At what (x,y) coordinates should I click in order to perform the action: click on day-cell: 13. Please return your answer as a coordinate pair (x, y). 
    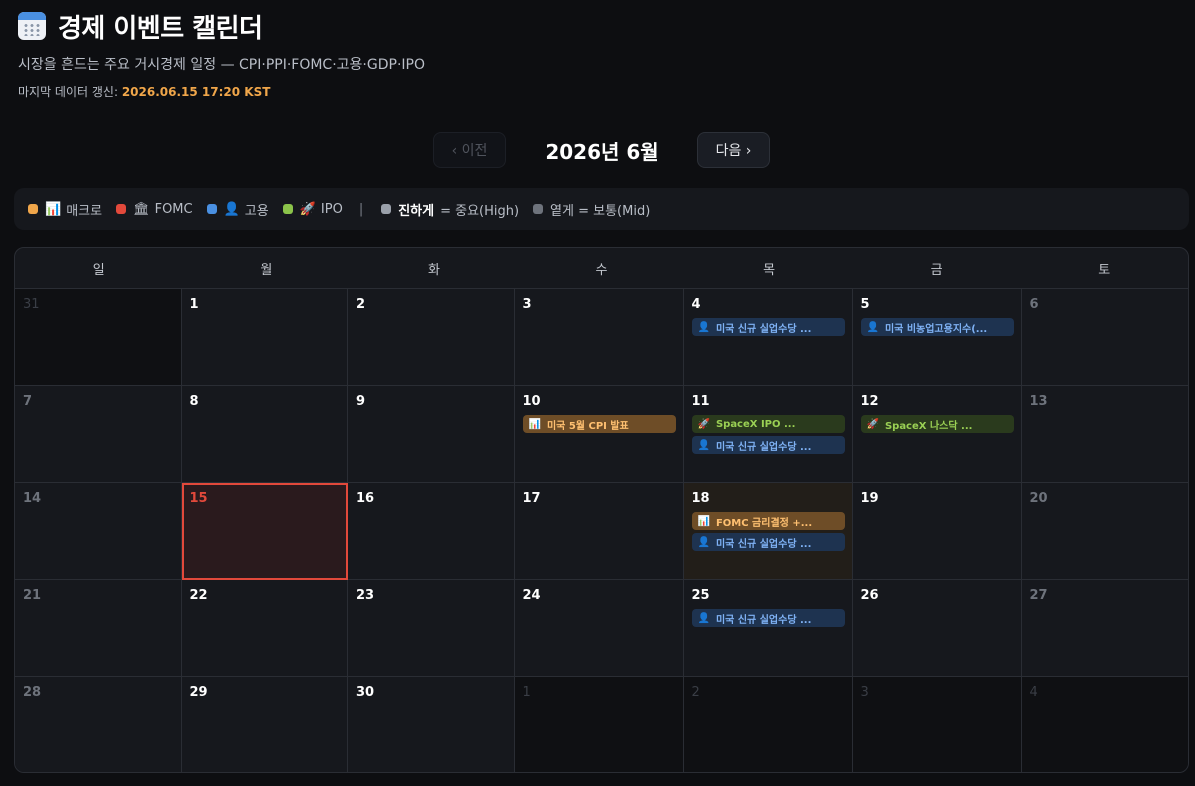
    Looking at the image, I should click on (1104, 434).